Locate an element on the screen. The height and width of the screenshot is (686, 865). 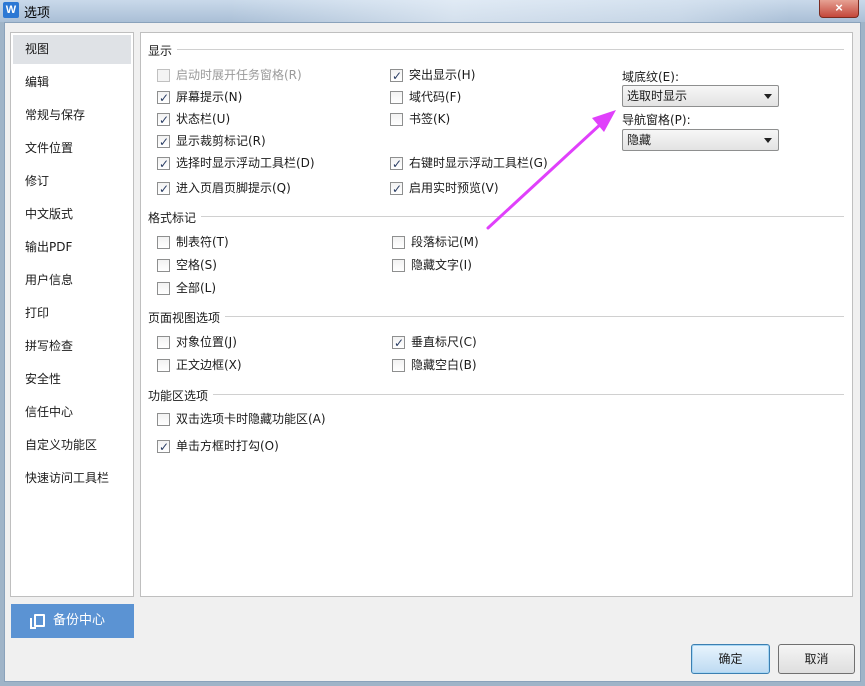
sidebar-item-customize-ribbon: 自定义功能区 is located at coordinates (72, 445).